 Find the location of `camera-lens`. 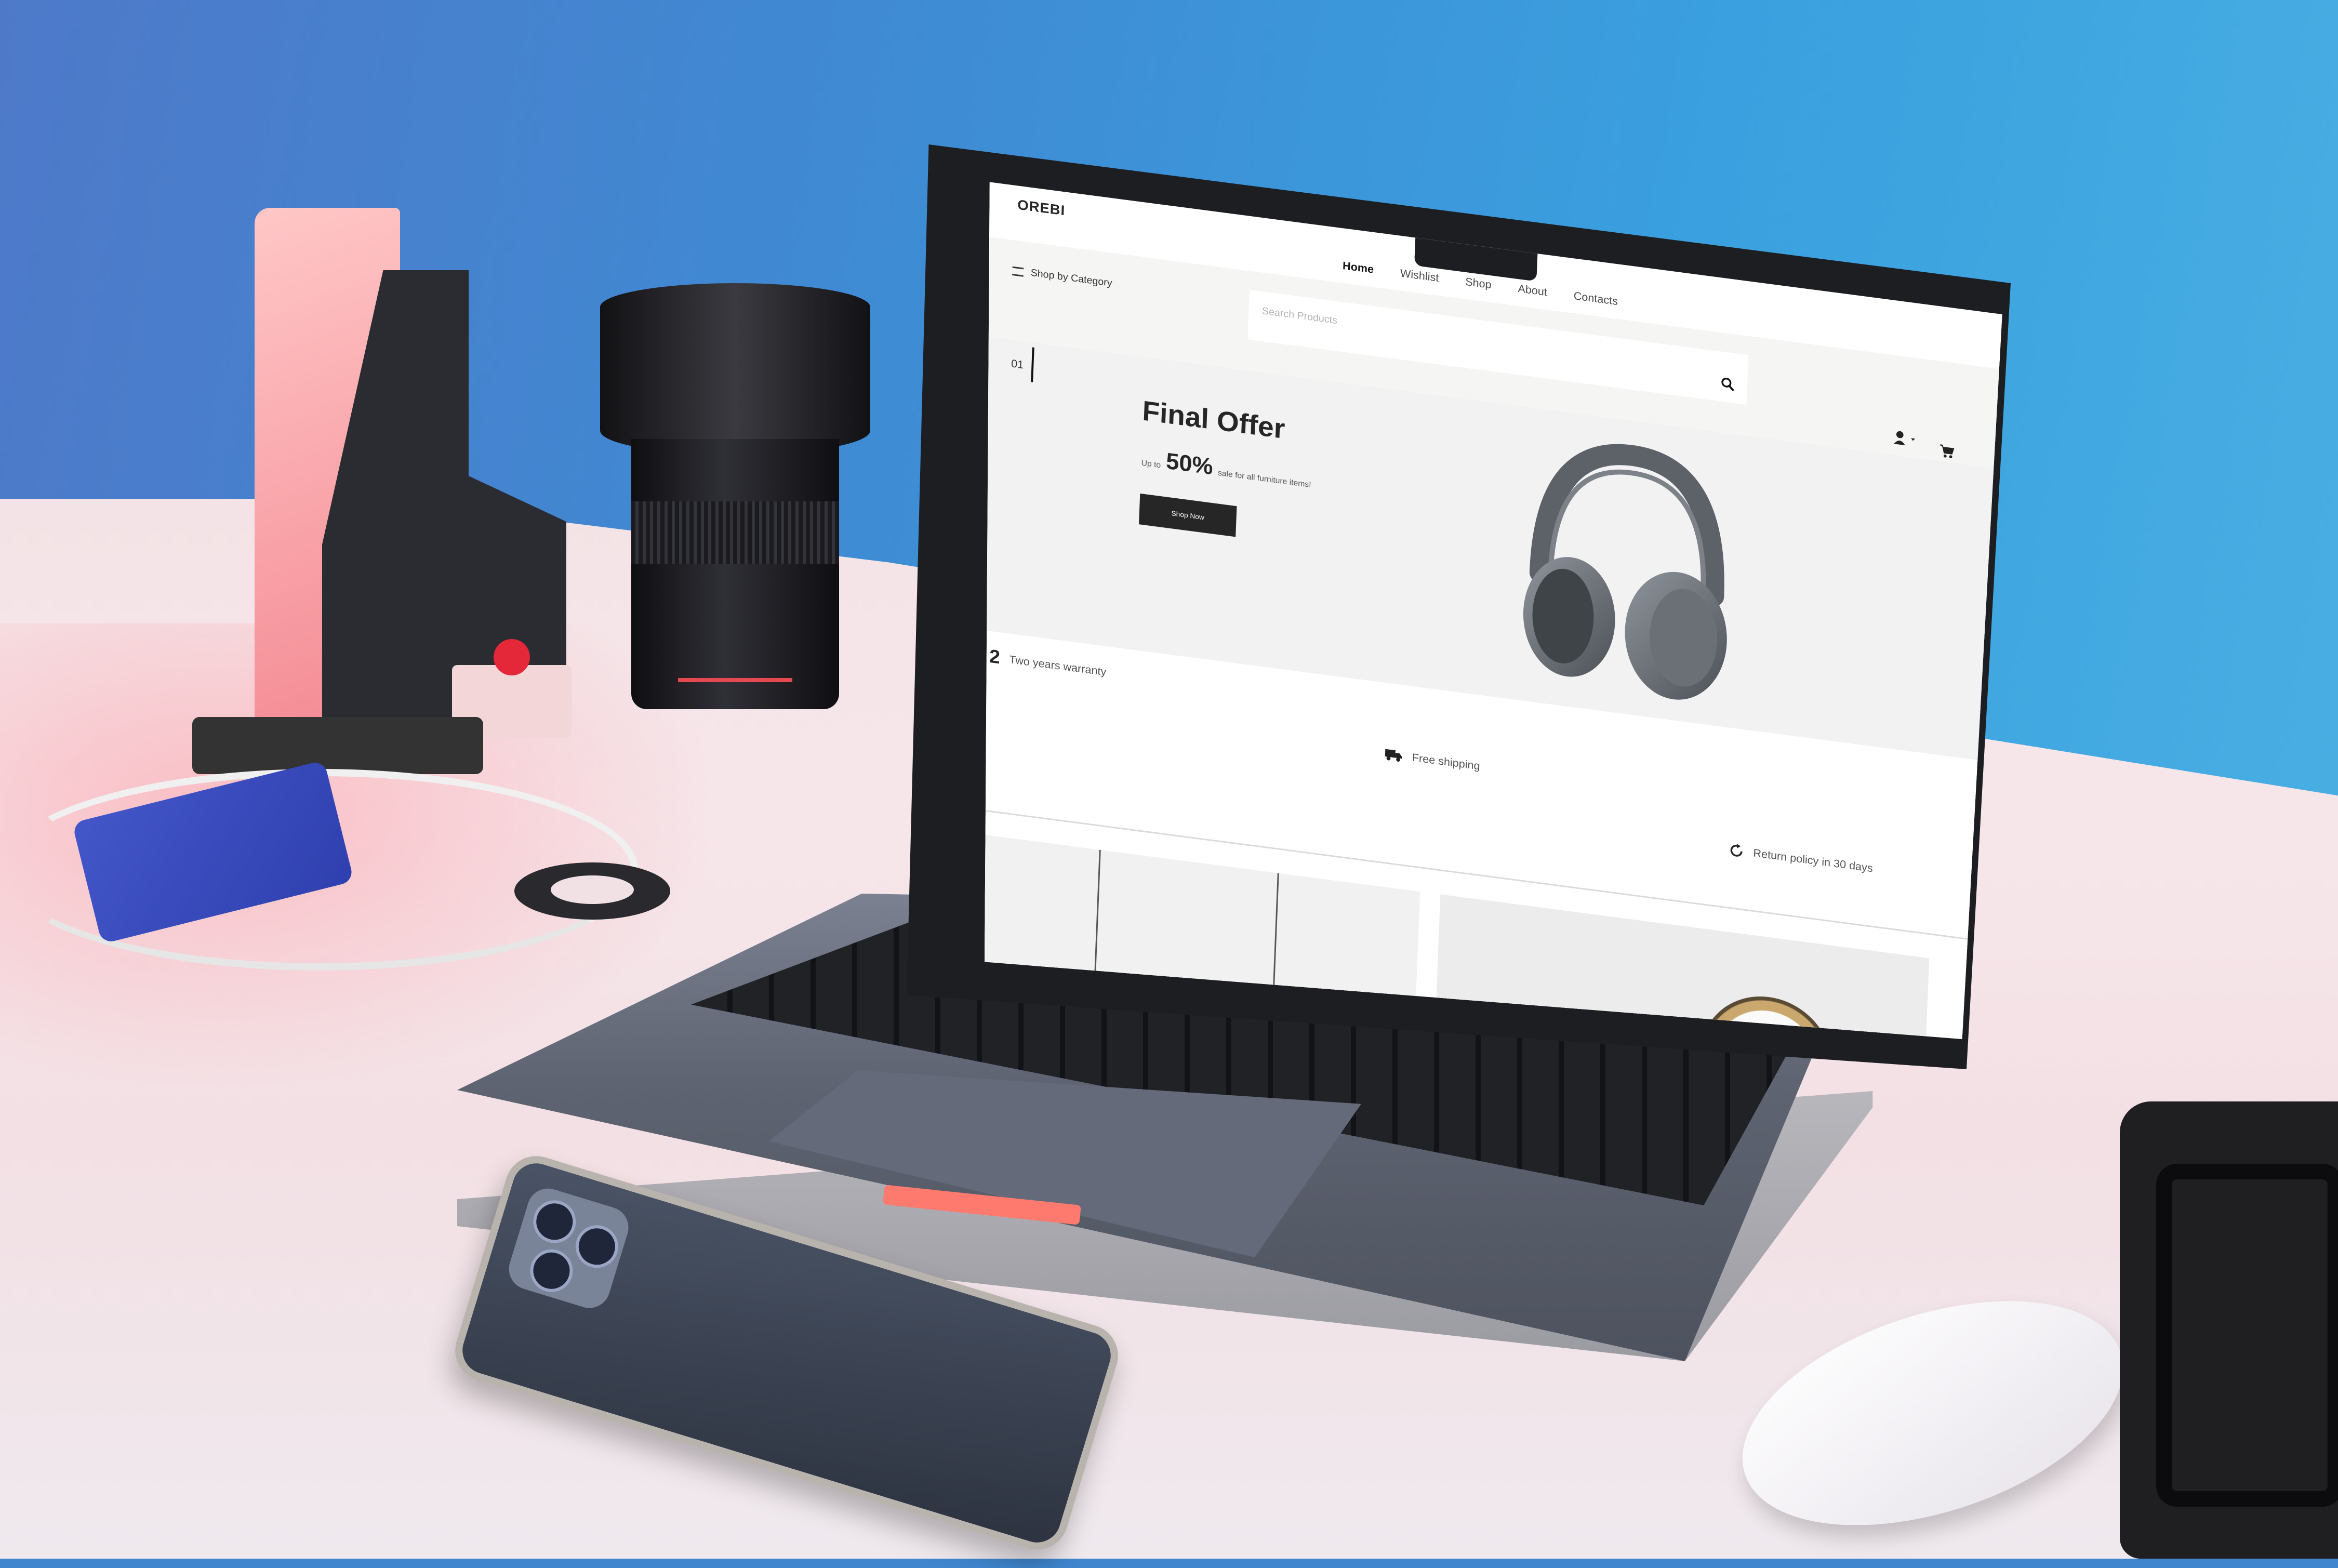

camera-lens is located at coordinates (735, 506).